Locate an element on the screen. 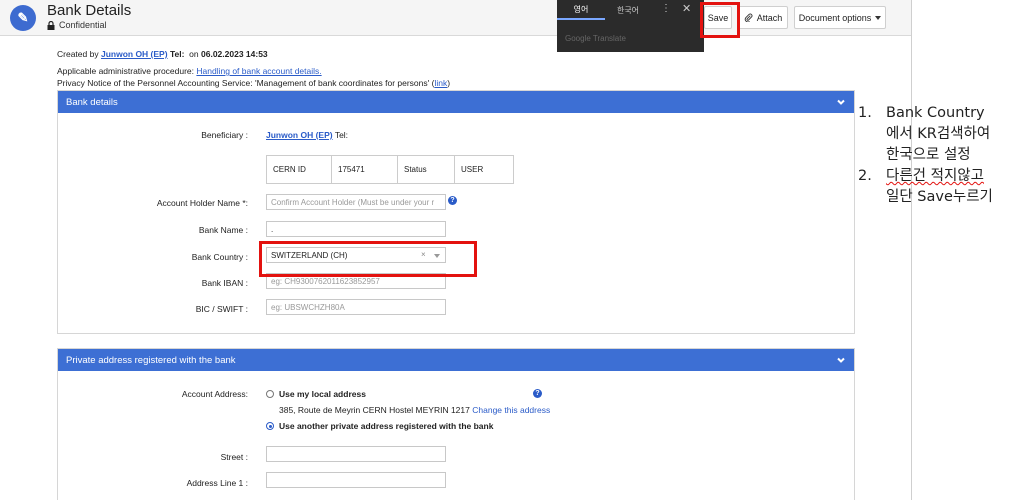 The width and height of the screenshot is (1024, 500). procedure-prefix: Applicable administrative procedure: is located at coordinates (126, 71).